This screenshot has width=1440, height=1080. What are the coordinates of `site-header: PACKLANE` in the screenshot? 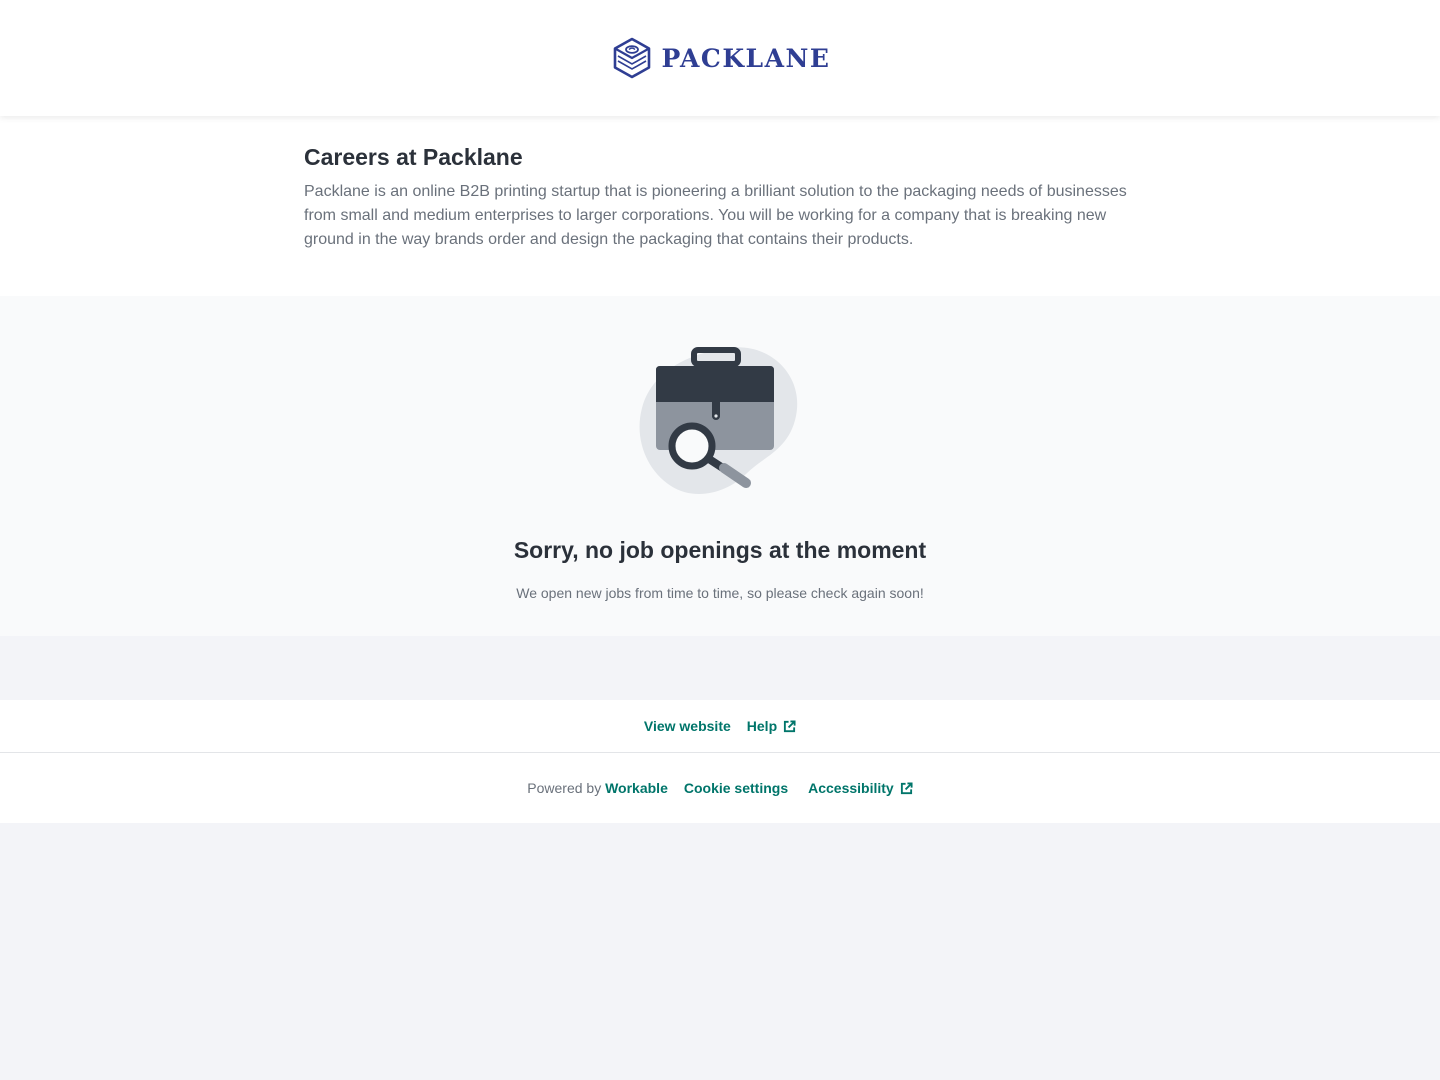 It's located at (720, 58).